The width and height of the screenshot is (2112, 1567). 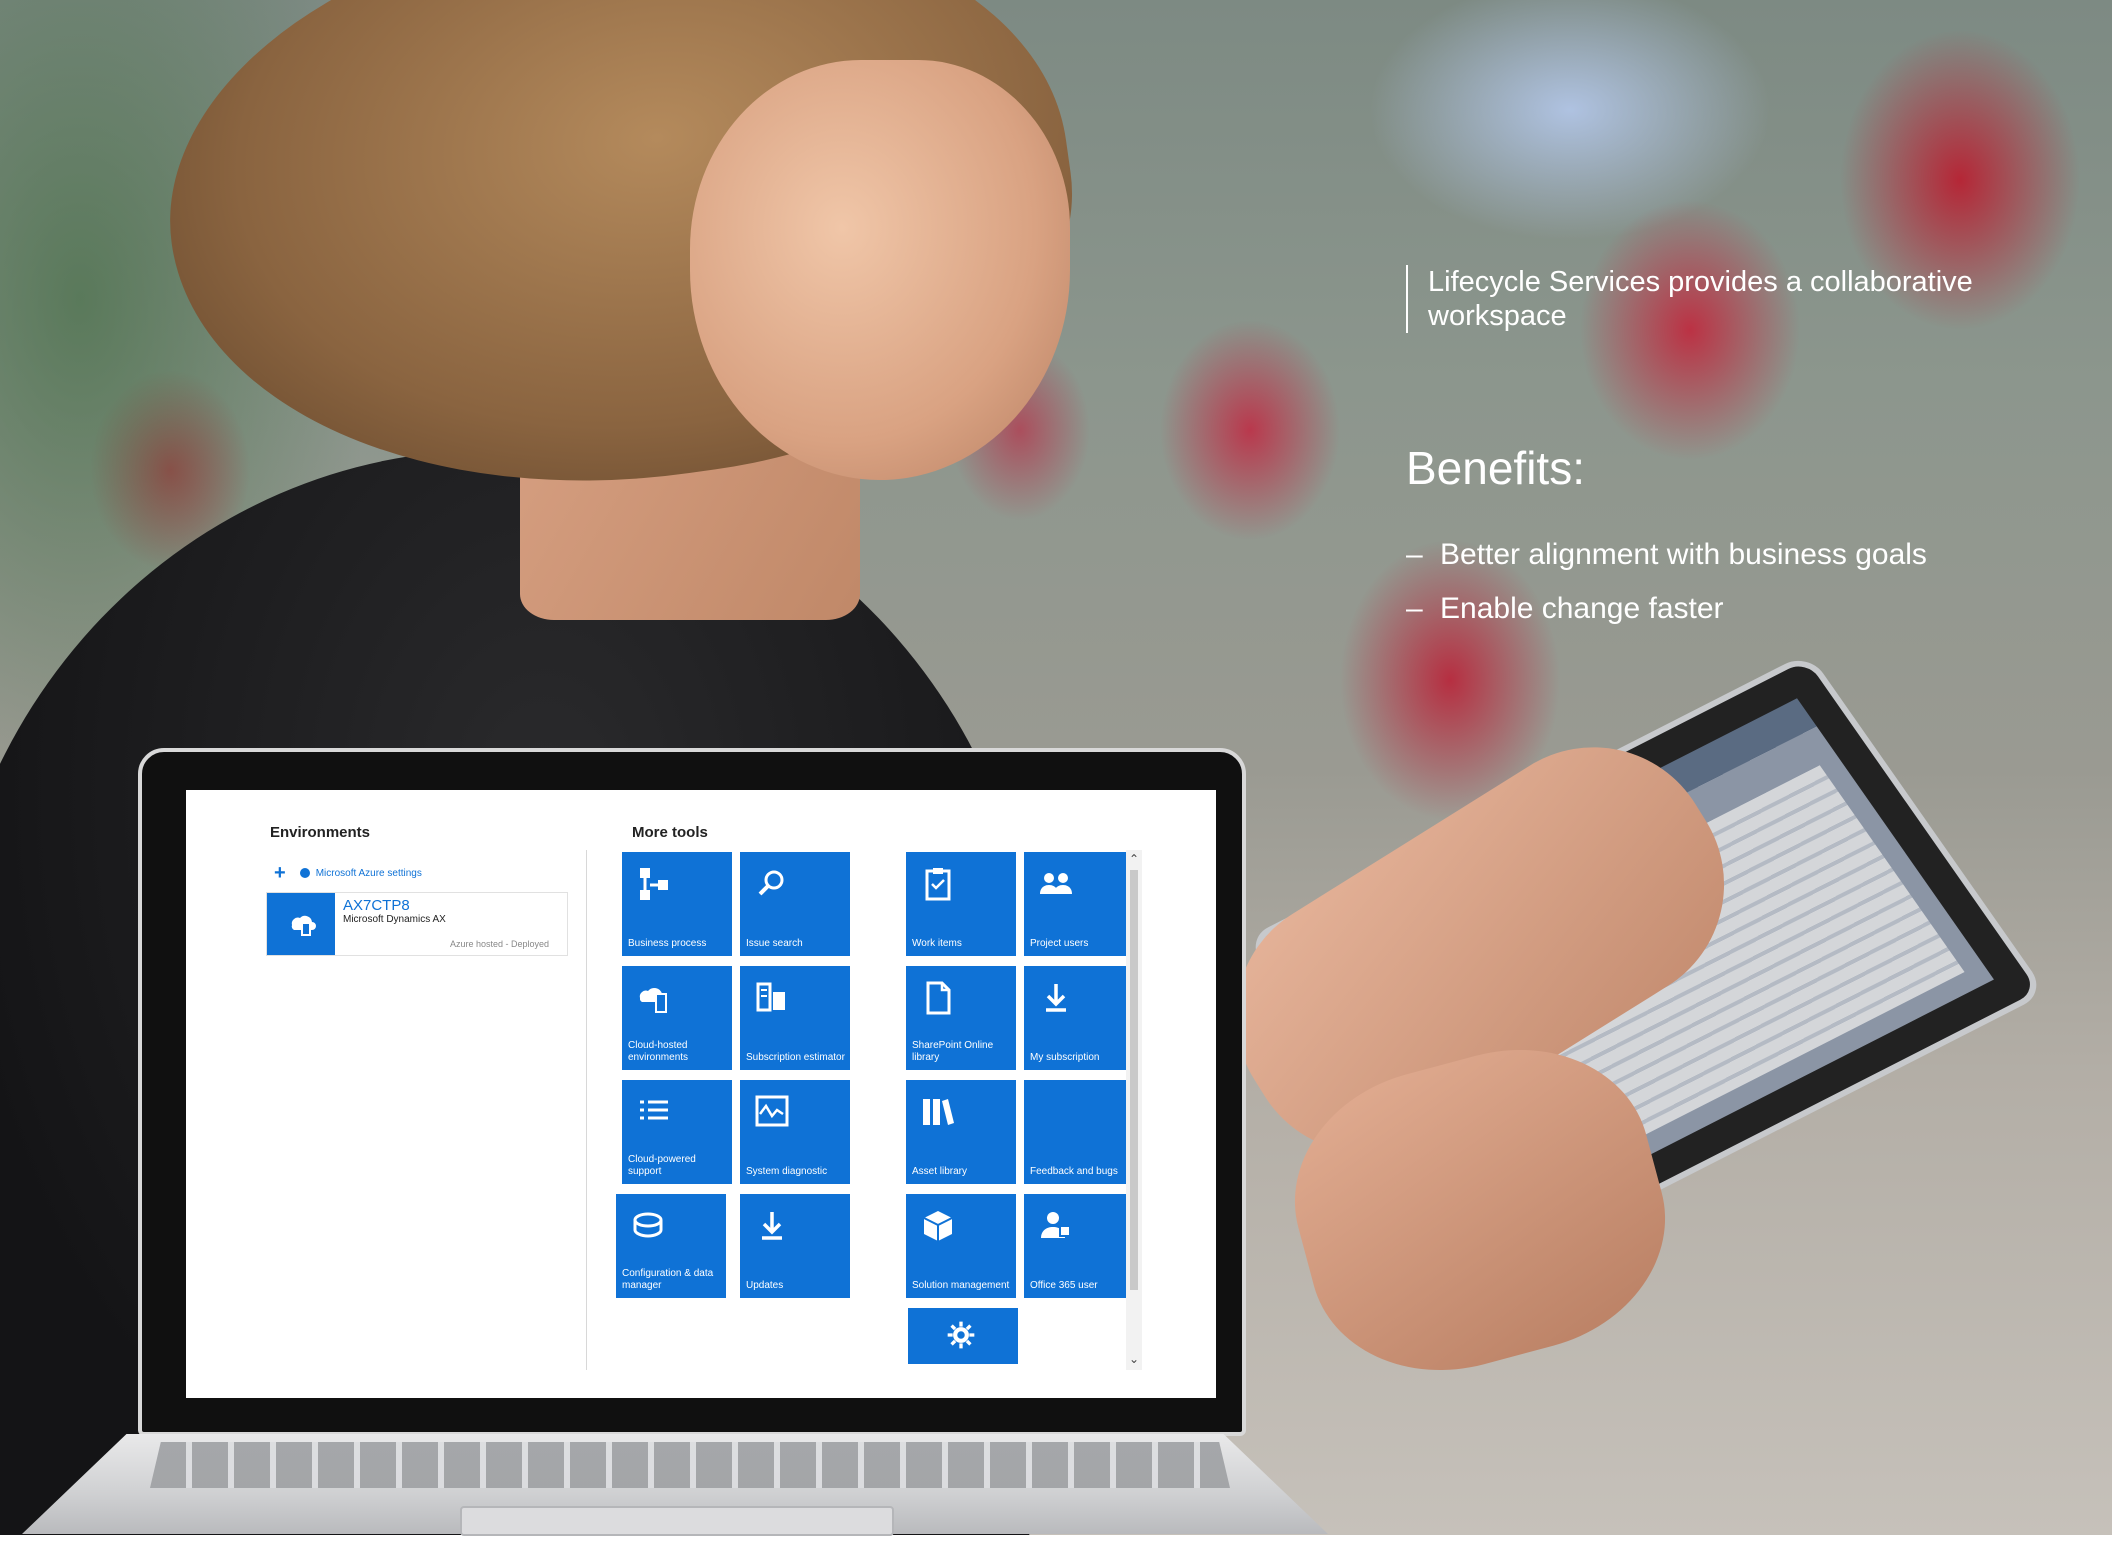 I want to click on benefit-item: – Enable change faster, so click(x=1666, y=609).